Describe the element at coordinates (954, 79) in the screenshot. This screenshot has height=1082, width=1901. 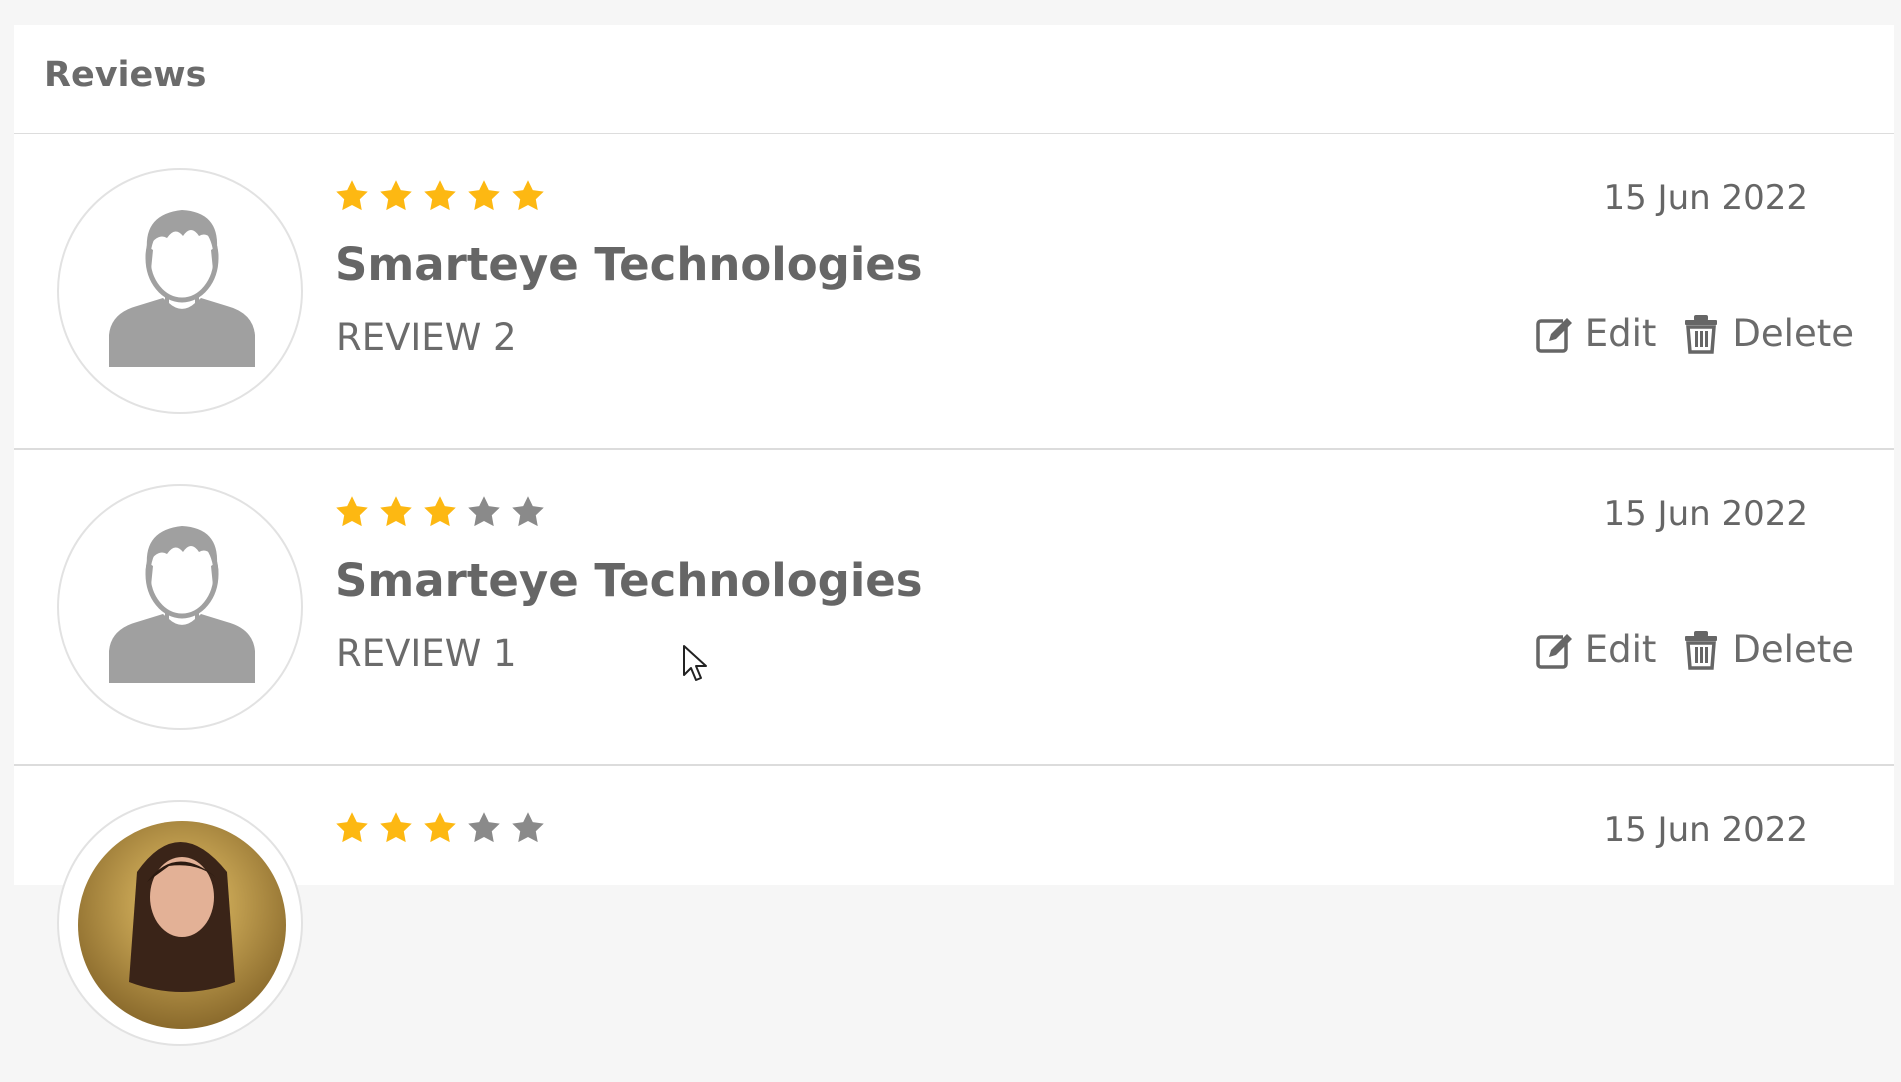
I see `panel-header: Reviews` at that location.